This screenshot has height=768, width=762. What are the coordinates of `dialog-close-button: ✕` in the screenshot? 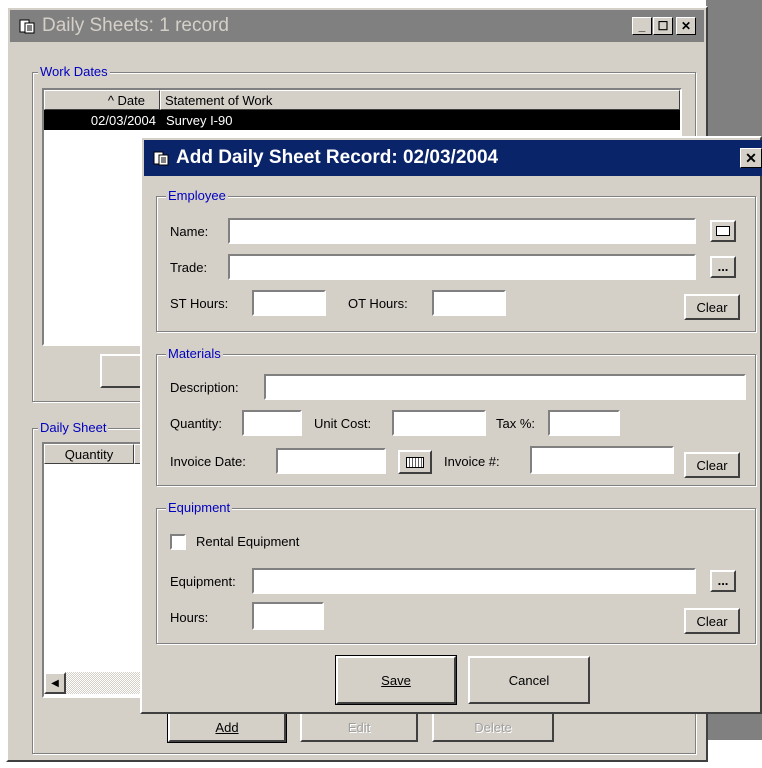 It's located at (751, 158).